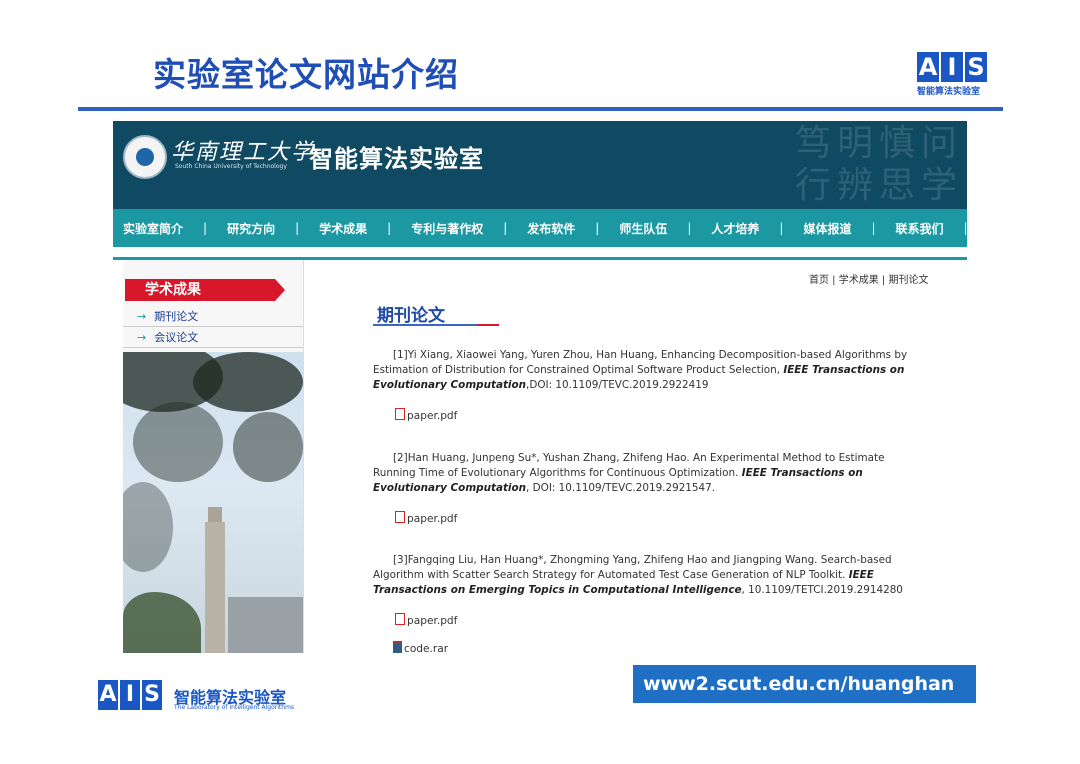  What do you see at coordinates (617, 385) in the screenshot?
I see `paper-doi: ,DOI: 10.1109/TEVC.2019.2922419` at bounding box center [617, 385].